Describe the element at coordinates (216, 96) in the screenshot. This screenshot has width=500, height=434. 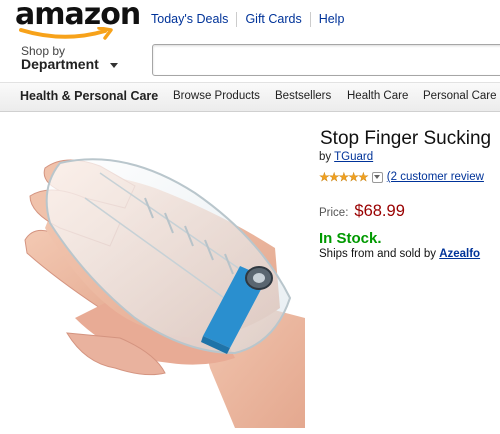
I see `subnav-browse-products: Browse Products` at that location.